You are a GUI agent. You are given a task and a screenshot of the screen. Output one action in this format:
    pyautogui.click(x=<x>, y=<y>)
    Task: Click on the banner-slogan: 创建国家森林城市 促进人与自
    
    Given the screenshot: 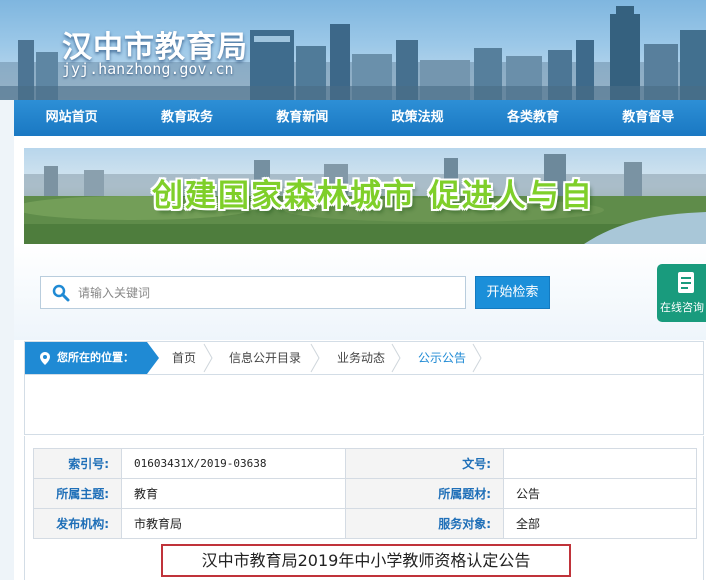 What is the action you would take?
    pyautogui.click(x=373, y=196)
    